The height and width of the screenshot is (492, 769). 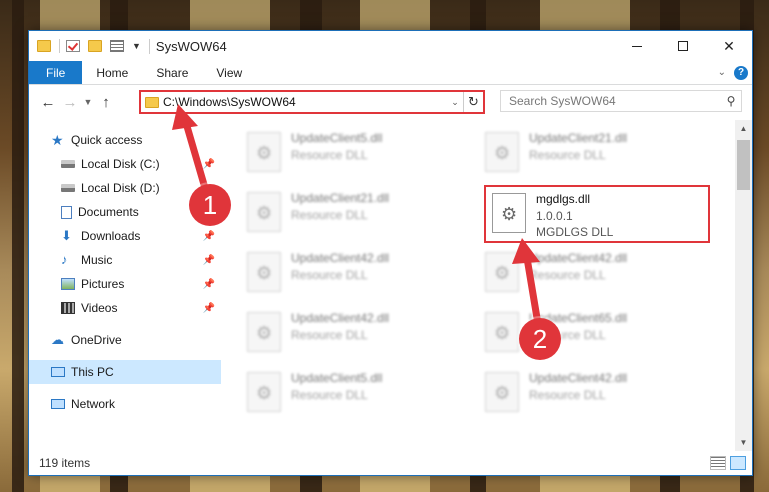 What do you see at coordinates (96, 340) in the screenshot?
I see `sidebar-item-label: OneDrive` at bounding box center [96, 340].